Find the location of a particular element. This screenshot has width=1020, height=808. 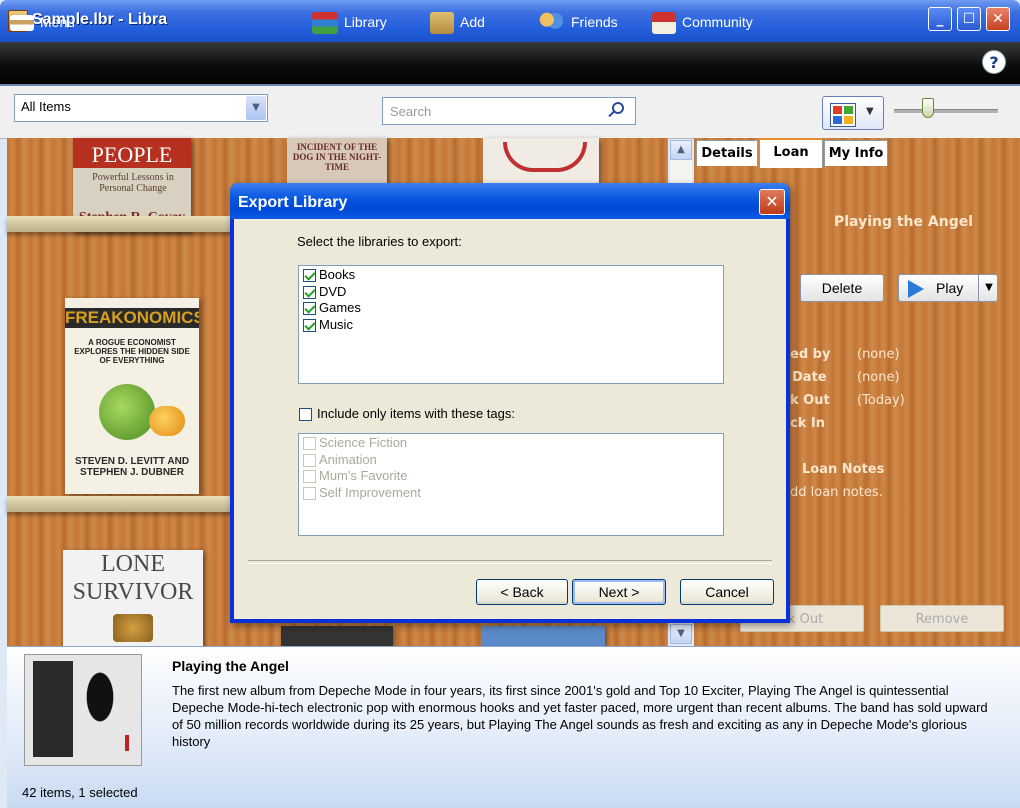

book-title: INCIDENT OF THE DOG IN THE NIGHT-TIME is located at coordinates (337, 157).